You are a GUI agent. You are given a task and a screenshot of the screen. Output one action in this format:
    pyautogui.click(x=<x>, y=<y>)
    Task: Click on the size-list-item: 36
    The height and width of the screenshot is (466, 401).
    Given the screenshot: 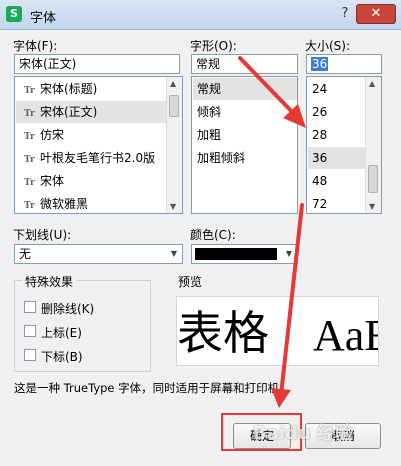 What is the action you would take?
    pyautogui.click(x=337, y=158)
    